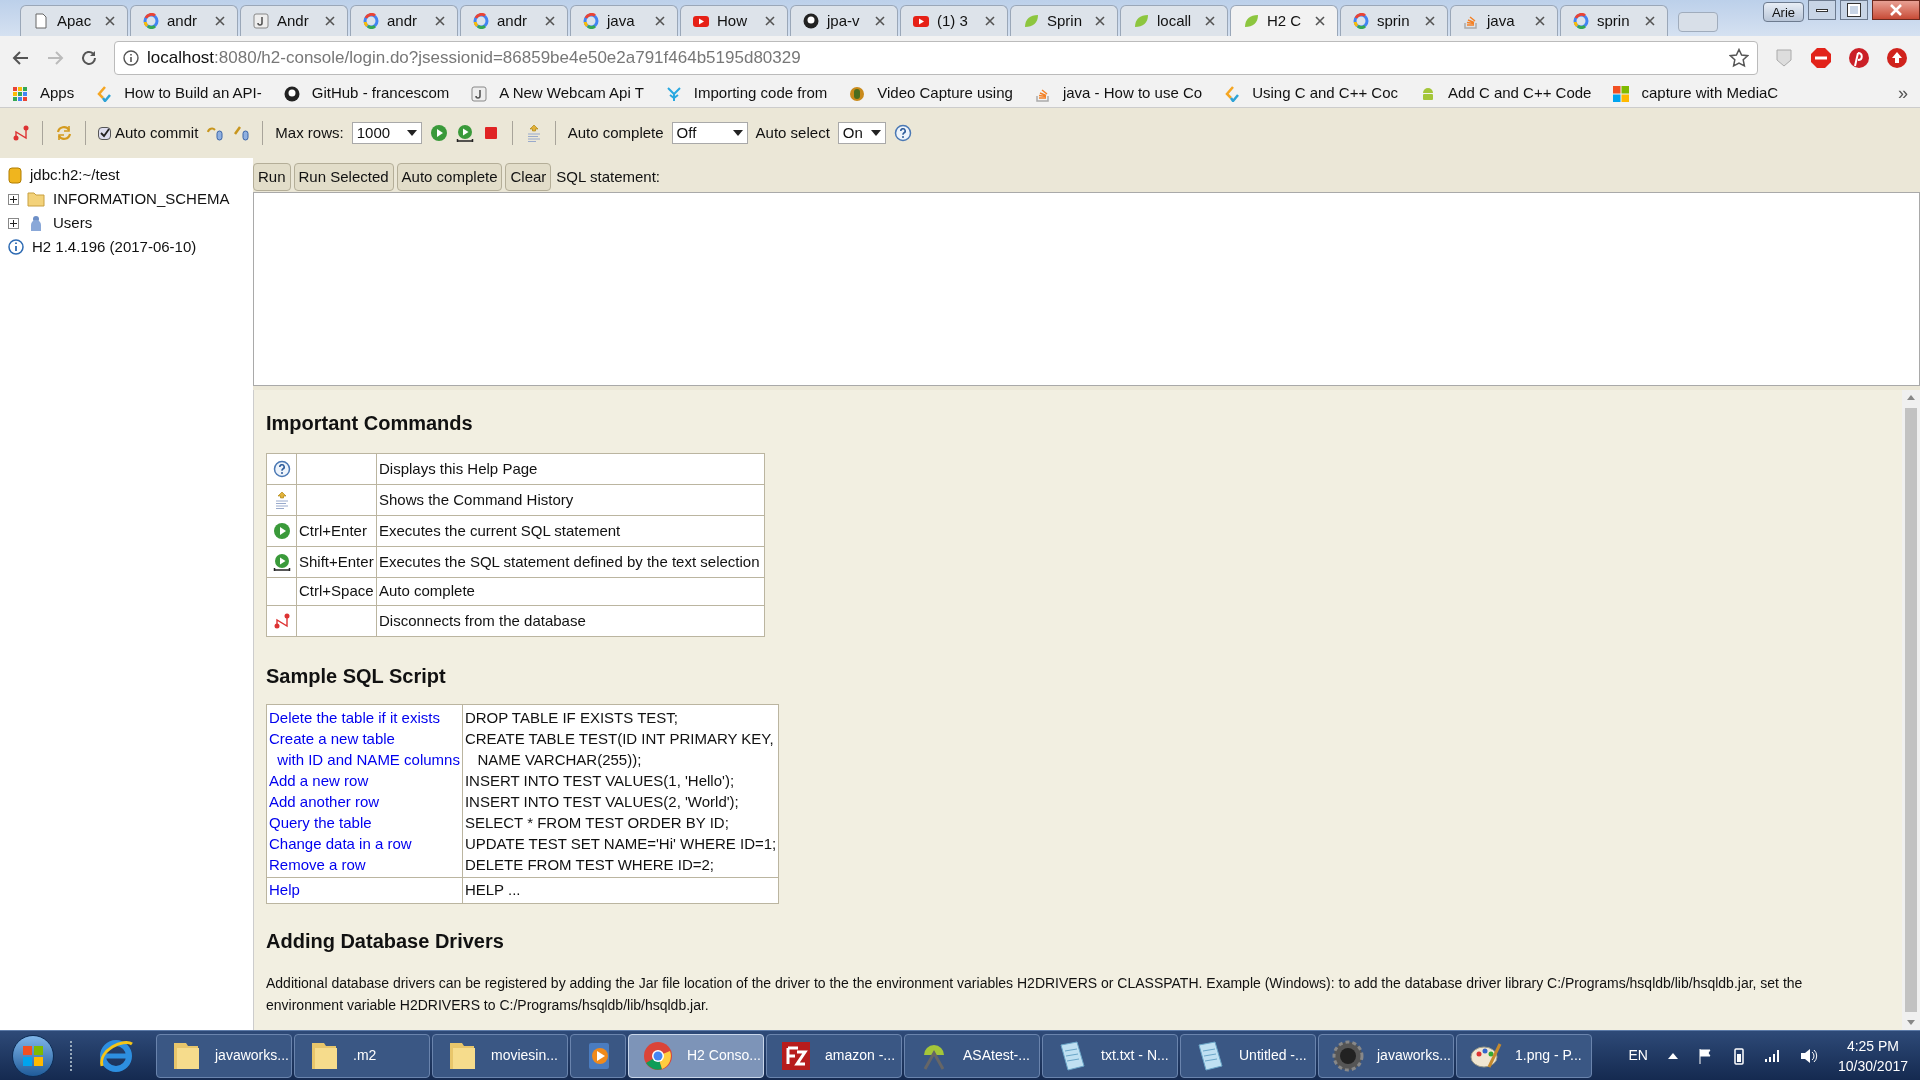  Describe the element at coordinates (528, 177) in the screenshot. I see `sql-button: Clear` at that location.